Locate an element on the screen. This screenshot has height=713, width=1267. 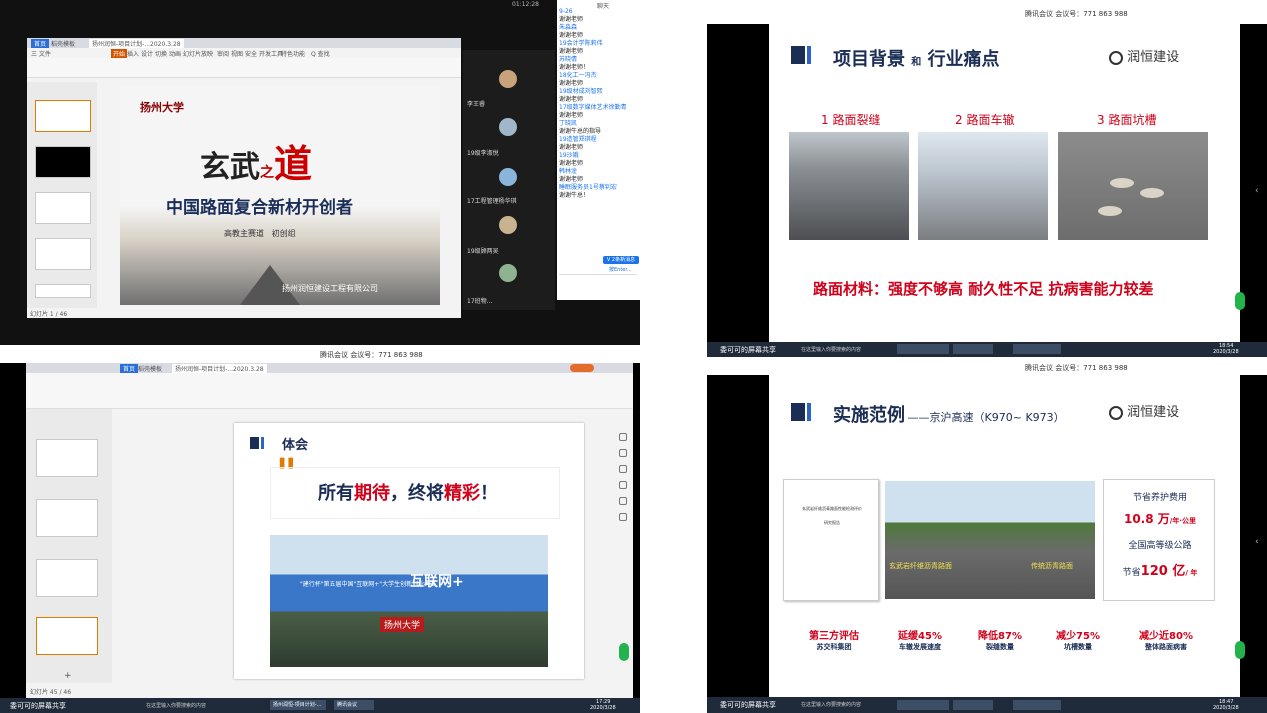
q3-quote-b: 期待 is located at coordinates (372, 493).